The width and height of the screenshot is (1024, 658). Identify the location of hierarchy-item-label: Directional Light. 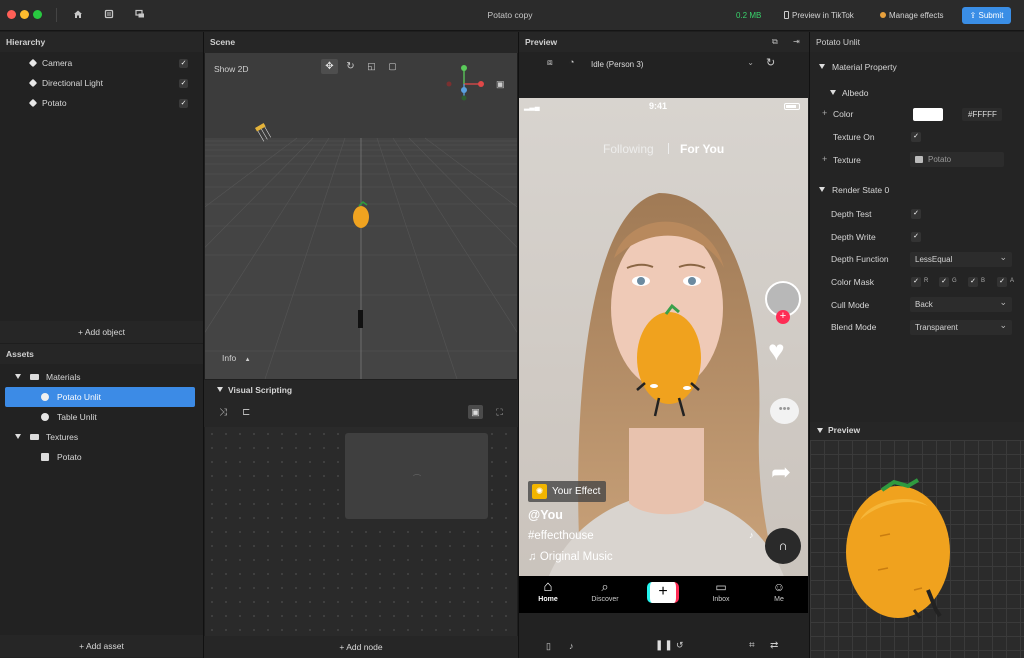
(72, 83).